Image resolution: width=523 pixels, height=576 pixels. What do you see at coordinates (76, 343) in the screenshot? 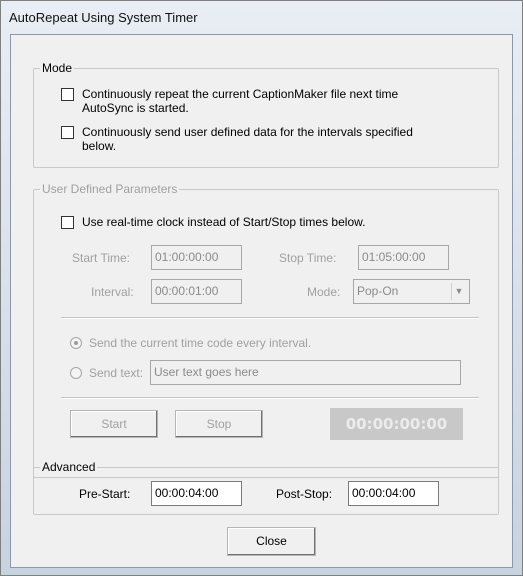
I see `send-timecode-radio` at bounding box center [76, 343].